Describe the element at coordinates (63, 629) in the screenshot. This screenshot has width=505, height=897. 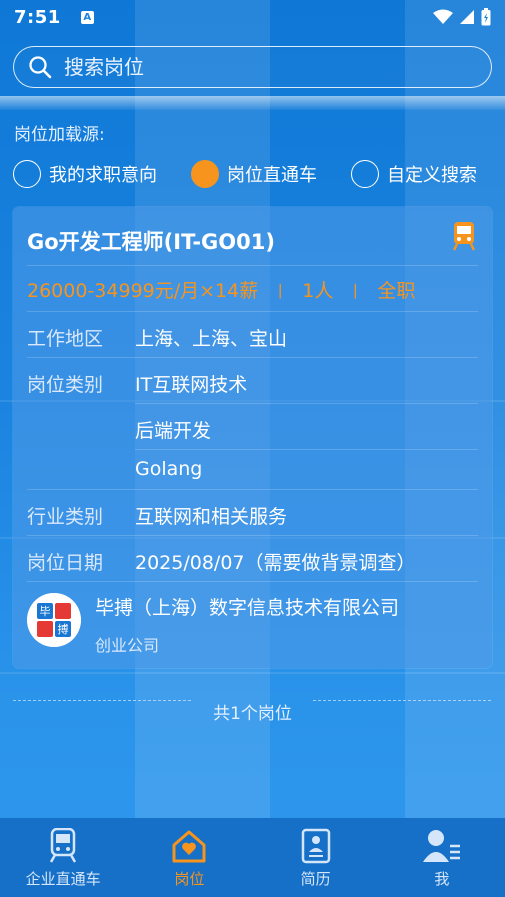
I see `logo-text: 搏` at that location.